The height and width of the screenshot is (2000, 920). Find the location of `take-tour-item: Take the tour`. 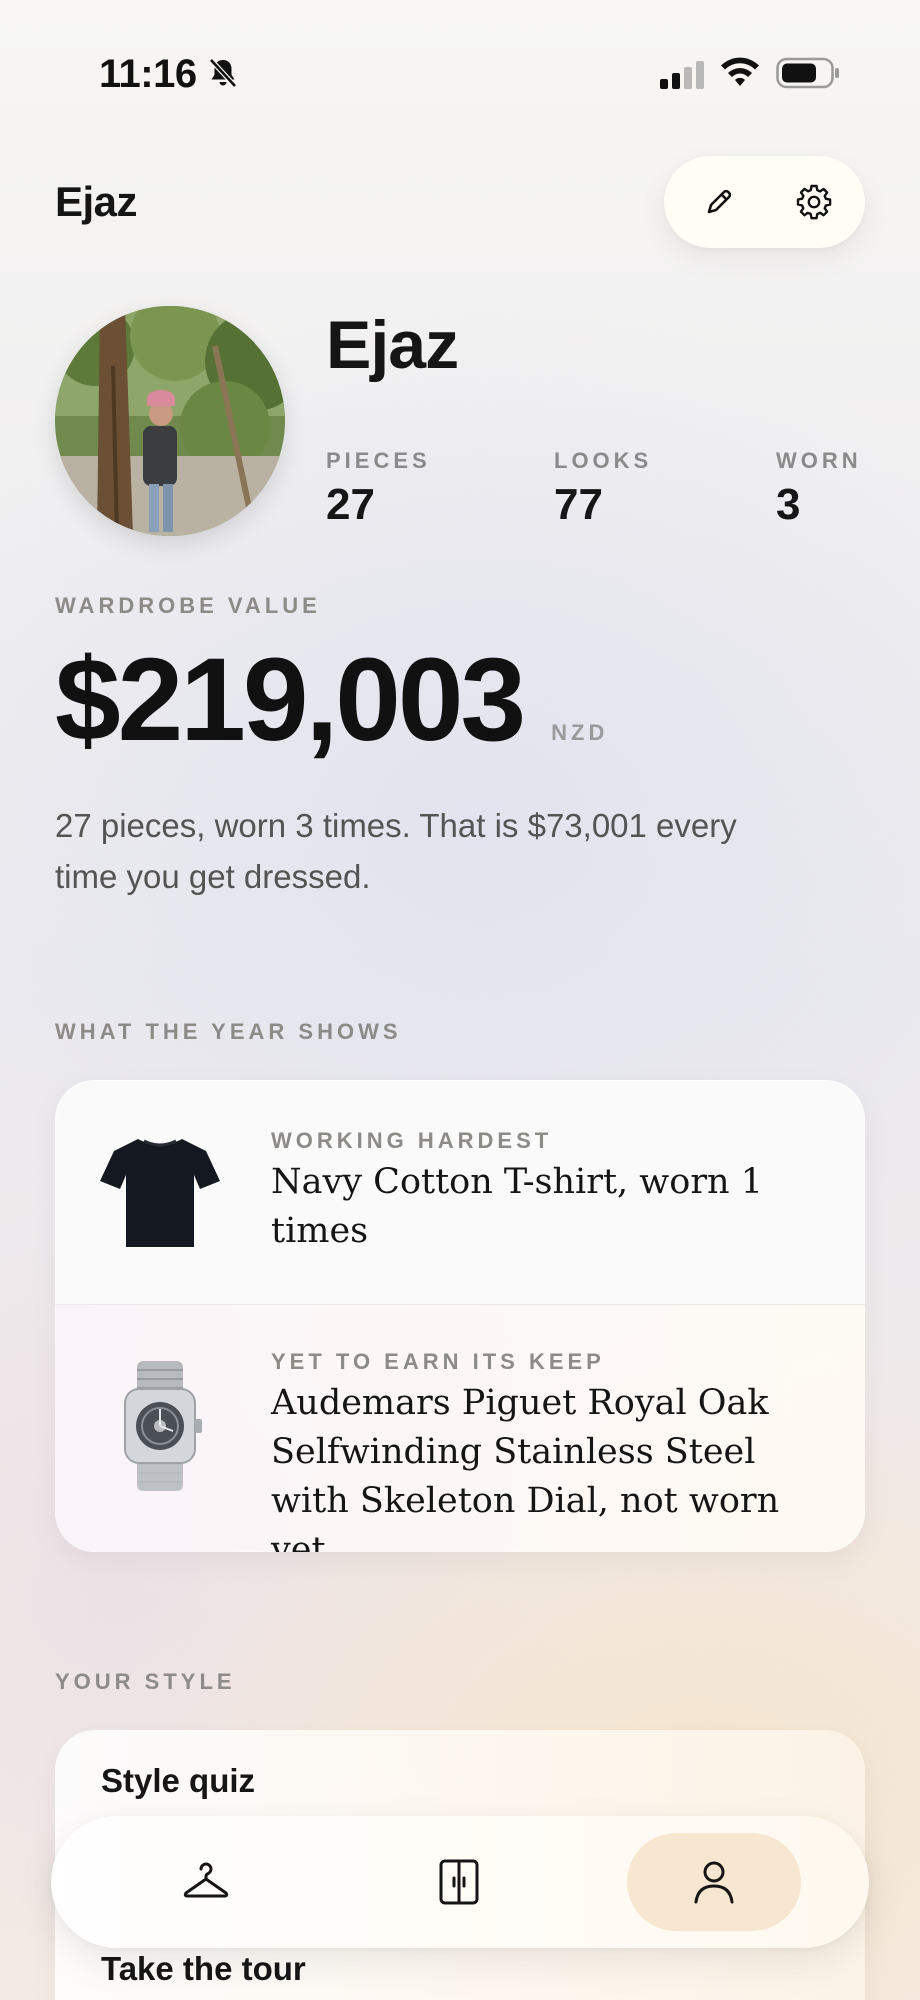

take-tour-item: Take the tour is located at coordinates (203, 1969).